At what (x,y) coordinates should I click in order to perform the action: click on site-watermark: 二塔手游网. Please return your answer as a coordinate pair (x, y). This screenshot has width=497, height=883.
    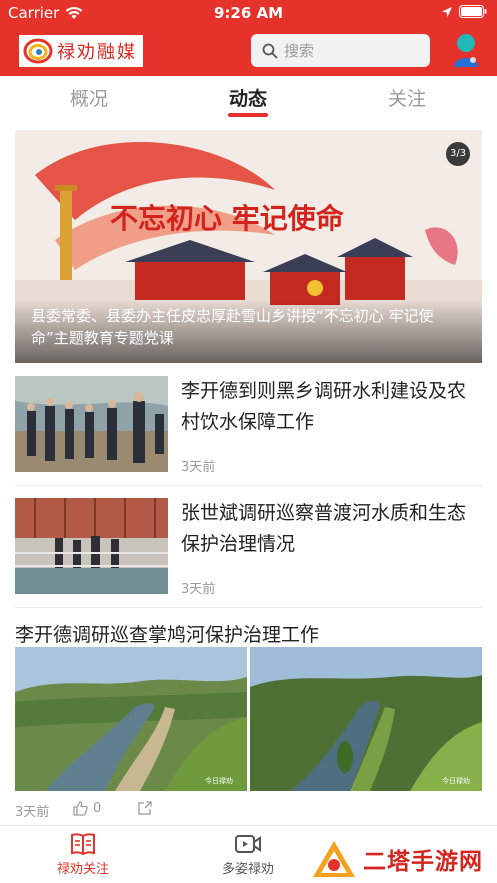
    Looking at the image, I should click on (401, 858).